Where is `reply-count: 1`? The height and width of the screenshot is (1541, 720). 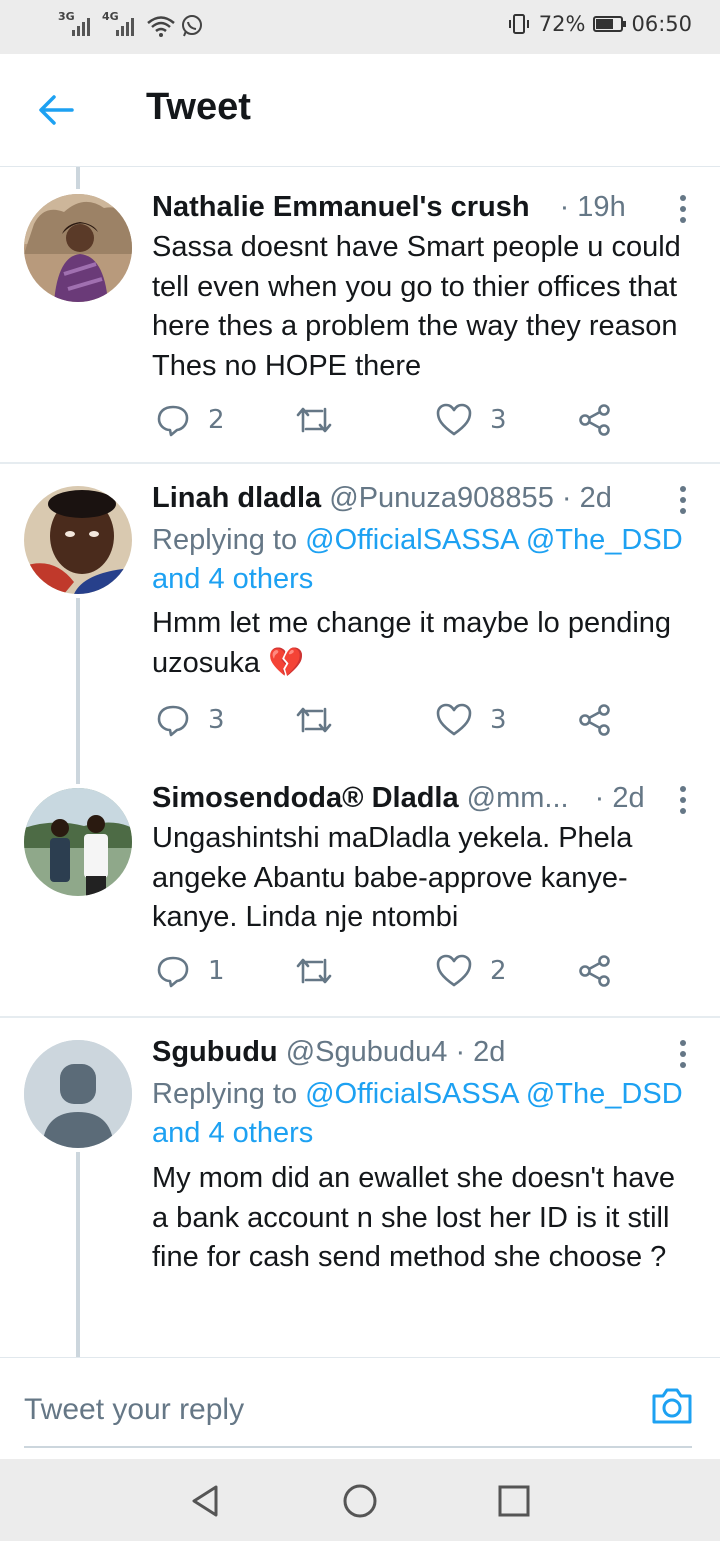 reply-count: 1 is located at coordinates (216, 971).